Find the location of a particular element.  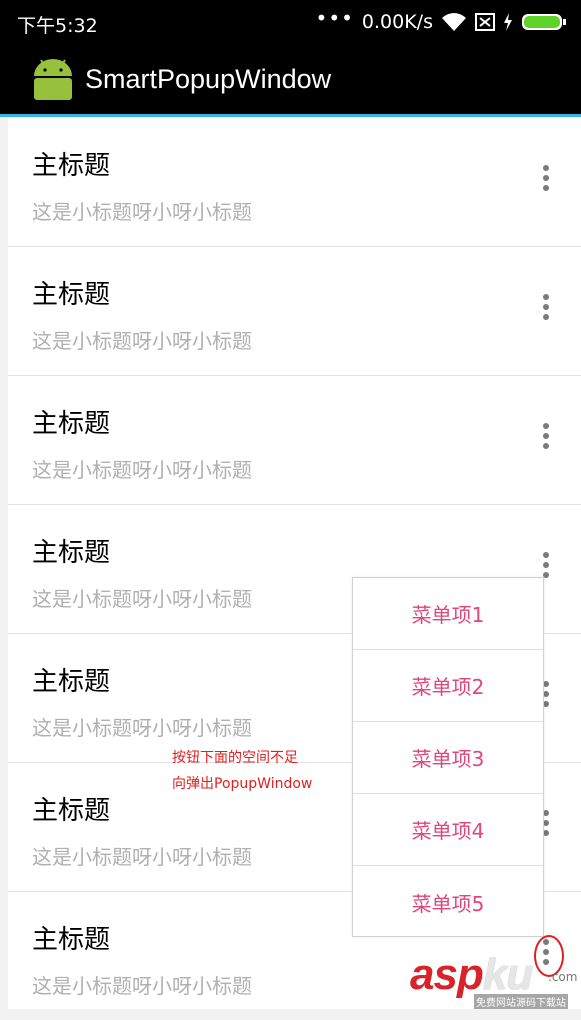

menu-item-3: 菜单项3 is located at coordinates (448, 758).